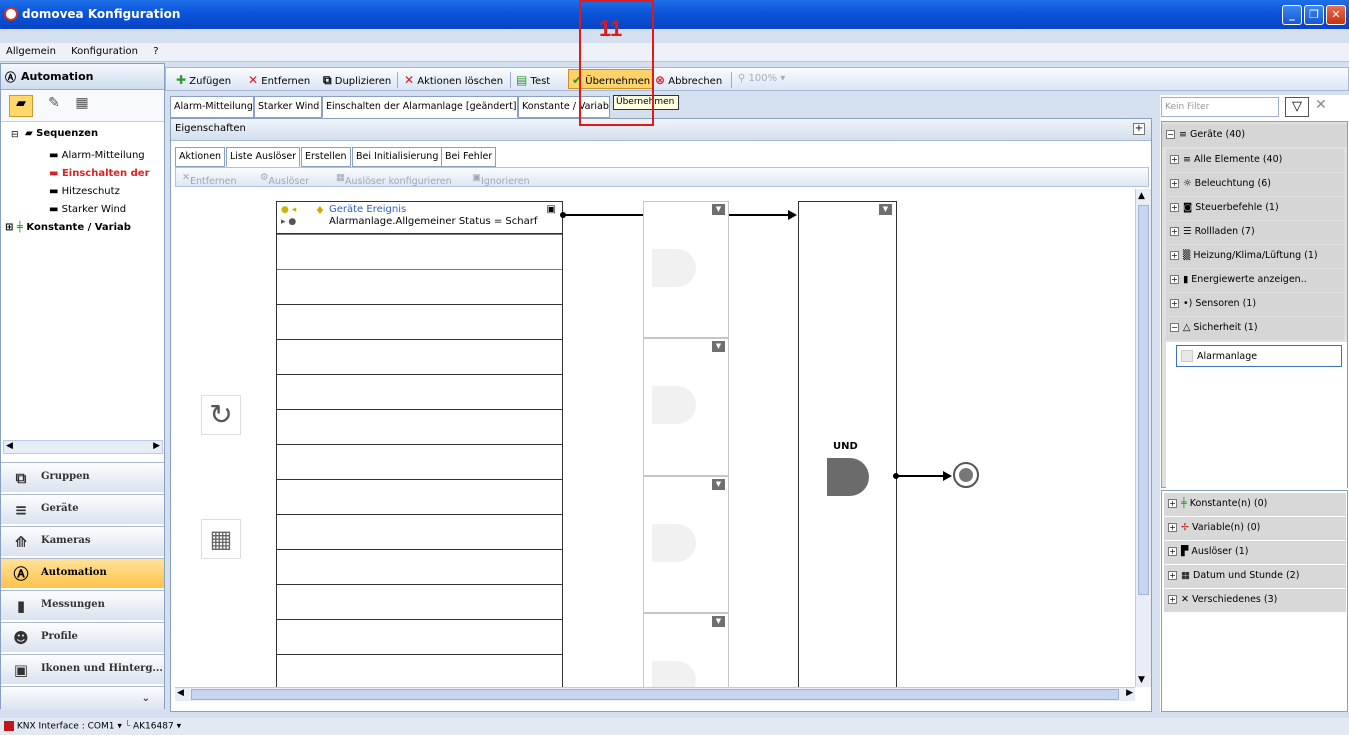 This screenshot has height=735, width=1349. I want to click on left-hscroll: ◀ ▶, so click(83, 447).